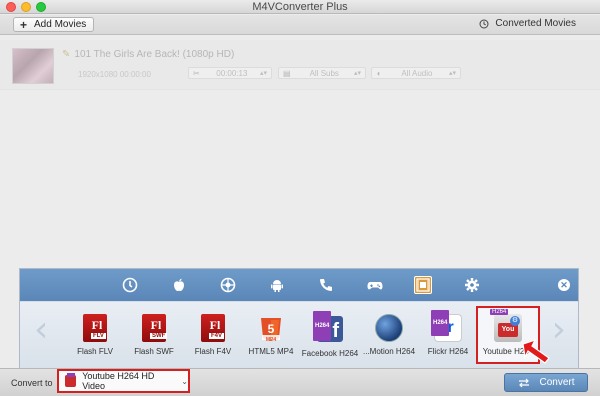 This screenshot has width=600, height=396. I want to click on dailymotion-icon, so click(389, 328).